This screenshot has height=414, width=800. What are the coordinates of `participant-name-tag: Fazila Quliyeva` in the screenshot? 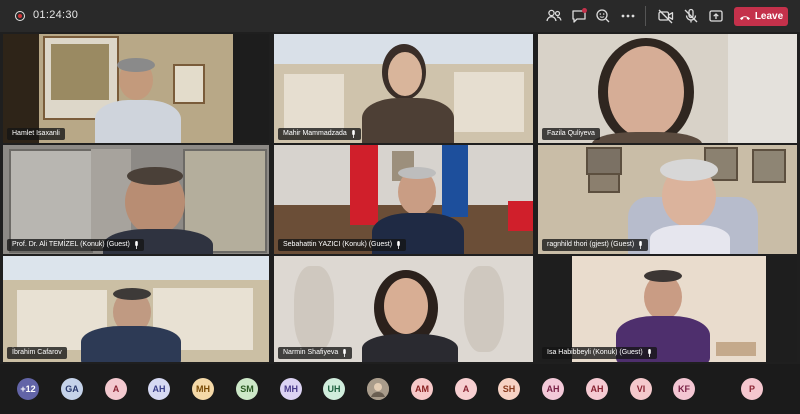 It's located at (571, 134).